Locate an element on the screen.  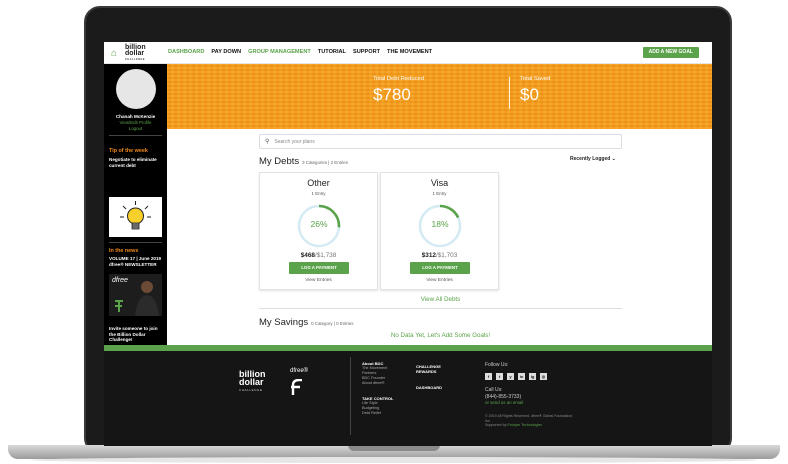
savings-meta: 0 Category | 0 Entries is located at coordinates (332, 323).